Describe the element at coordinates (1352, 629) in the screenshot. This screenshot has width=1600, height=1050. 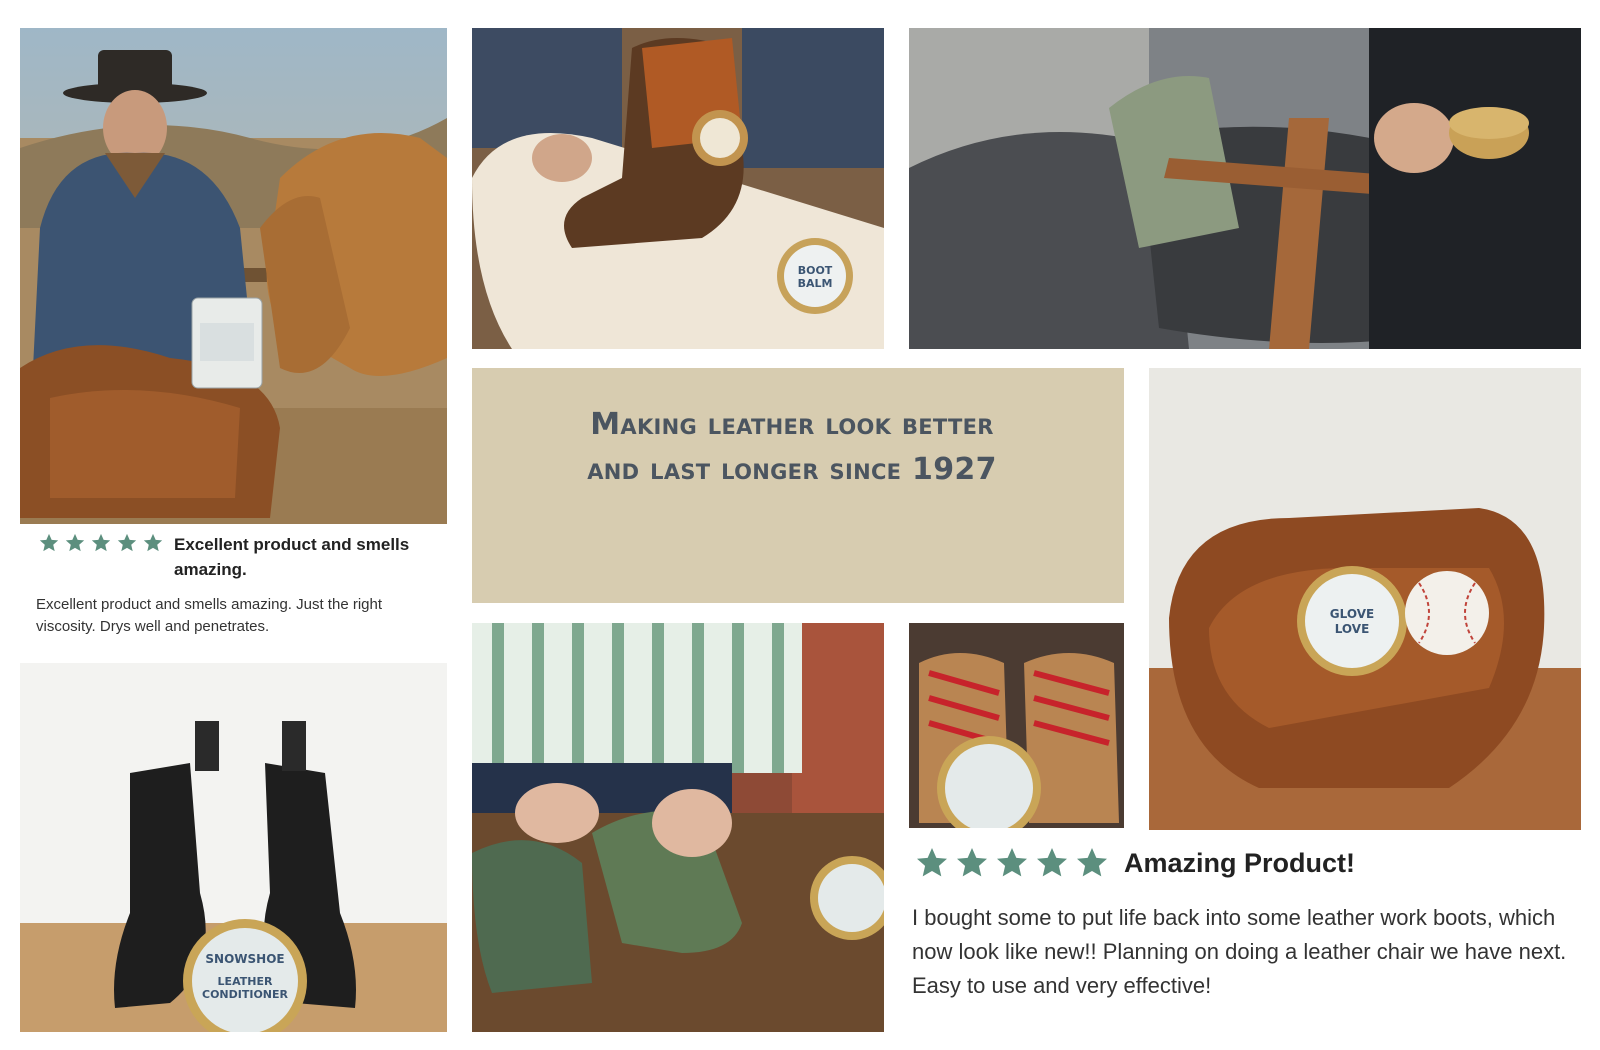
I see `glove-love-label-l2: LOVE` at that location.